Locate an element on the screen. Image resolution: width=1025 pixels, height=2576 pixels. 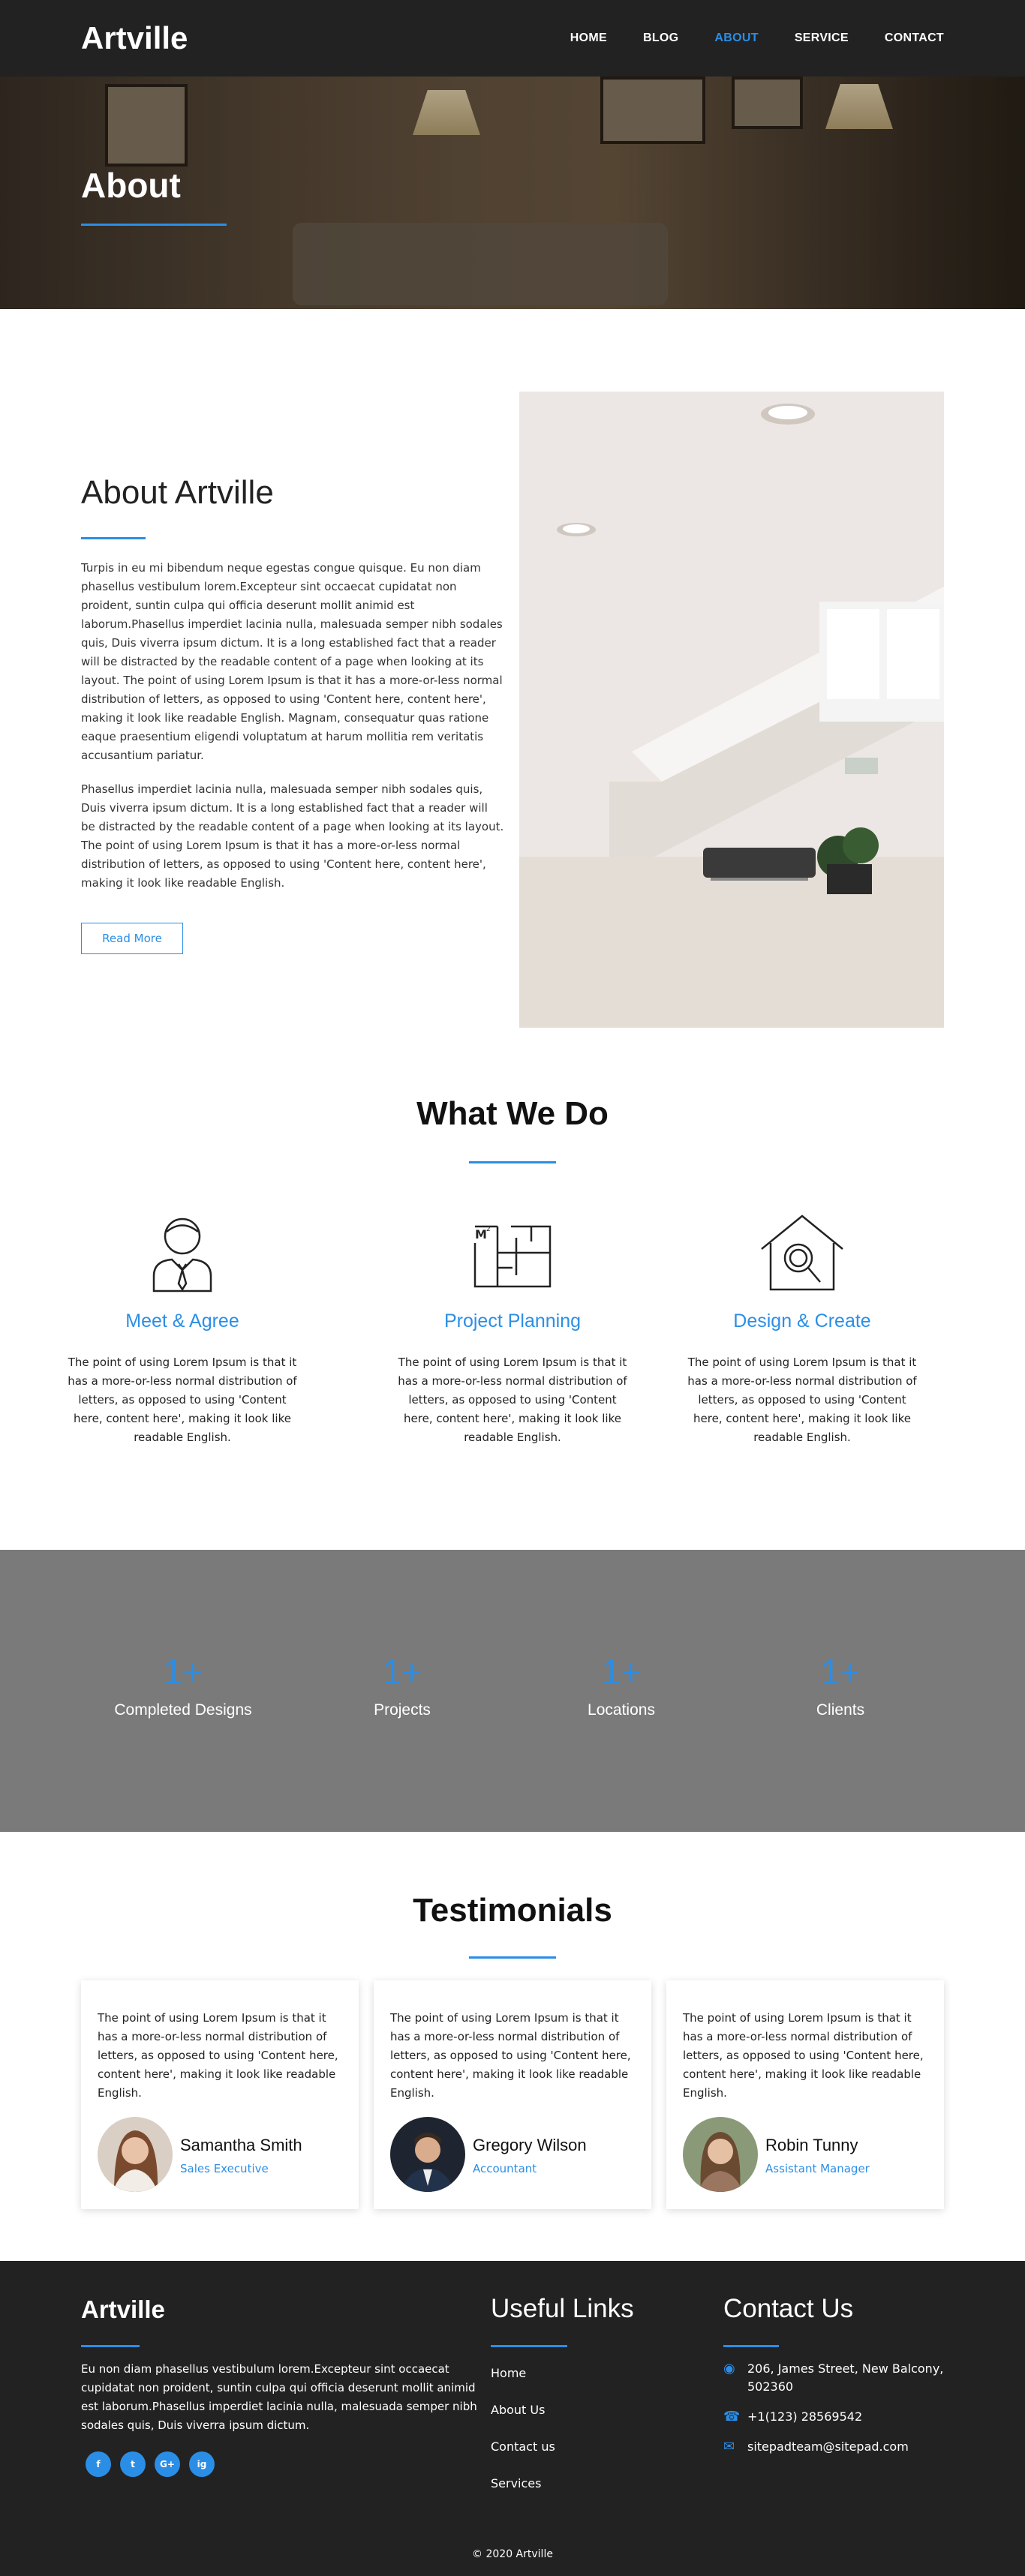
nav-contact: CONTACT is located at coordinates (914, 38).